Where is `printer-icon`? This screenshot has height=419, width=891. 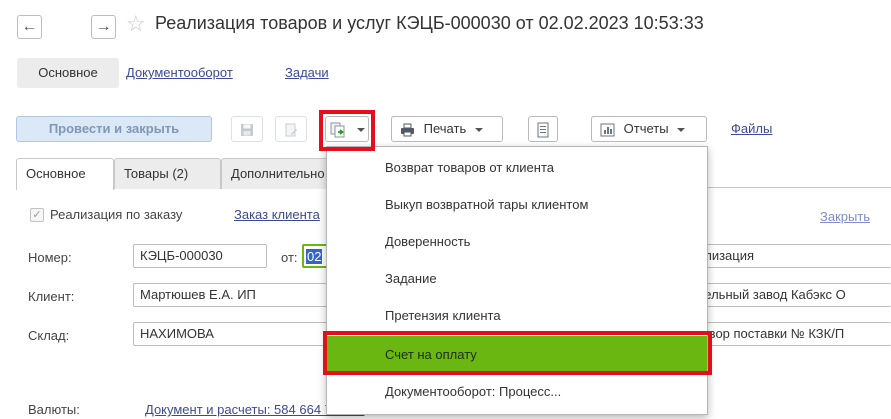 printer-icon is located at coordinates (407, 130).